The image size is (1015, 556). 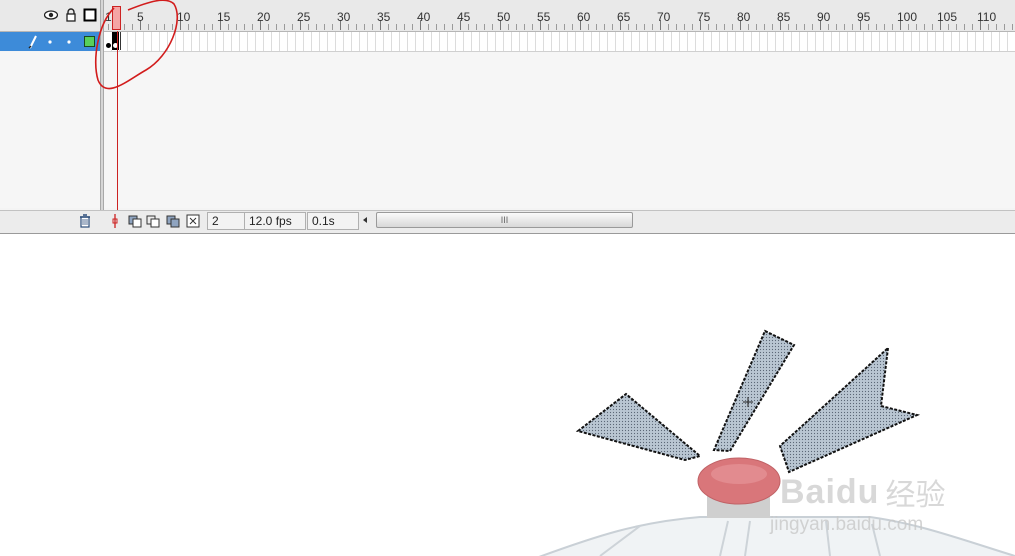 I want to click on scroll-thumb: III, so click(x=504, y=220).